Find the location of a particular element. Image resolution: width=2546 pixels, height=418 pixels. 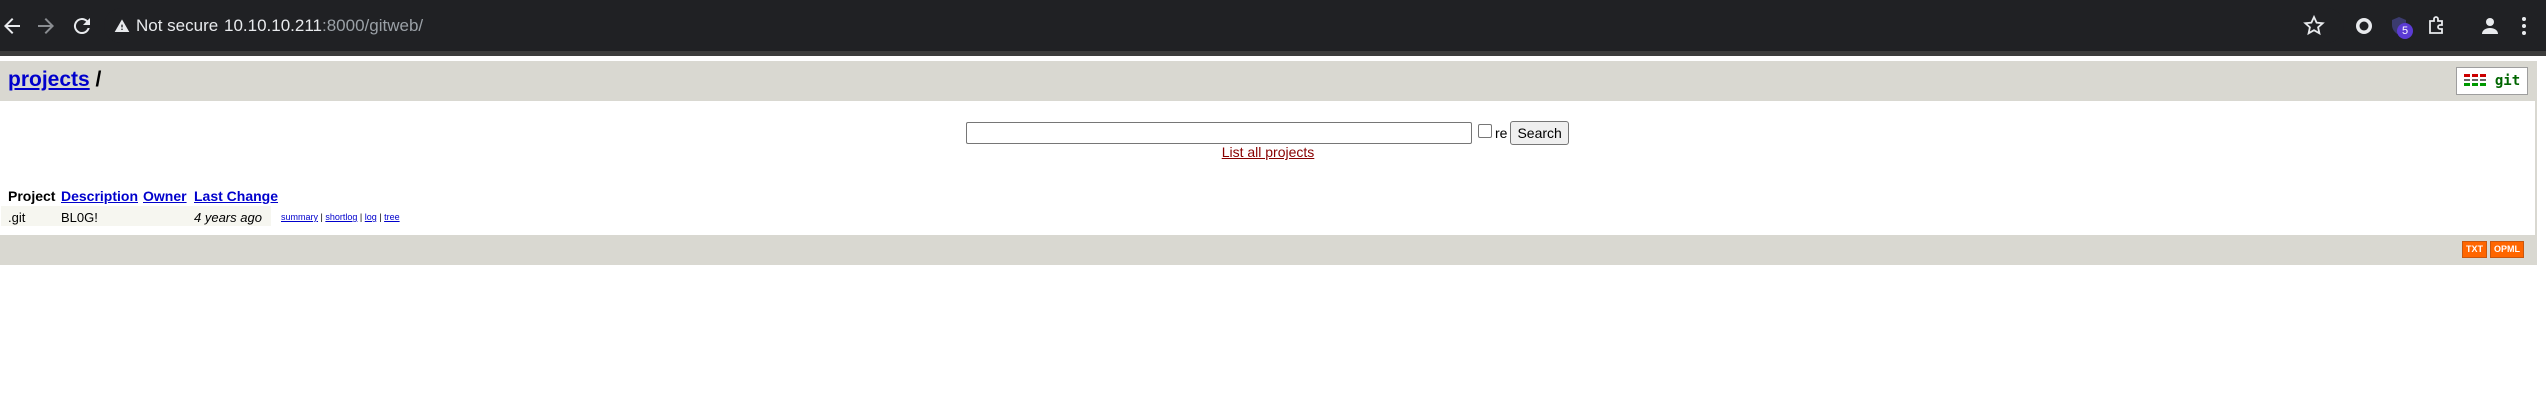

column-header-owner: Owner is located at coordinates (165, 196).